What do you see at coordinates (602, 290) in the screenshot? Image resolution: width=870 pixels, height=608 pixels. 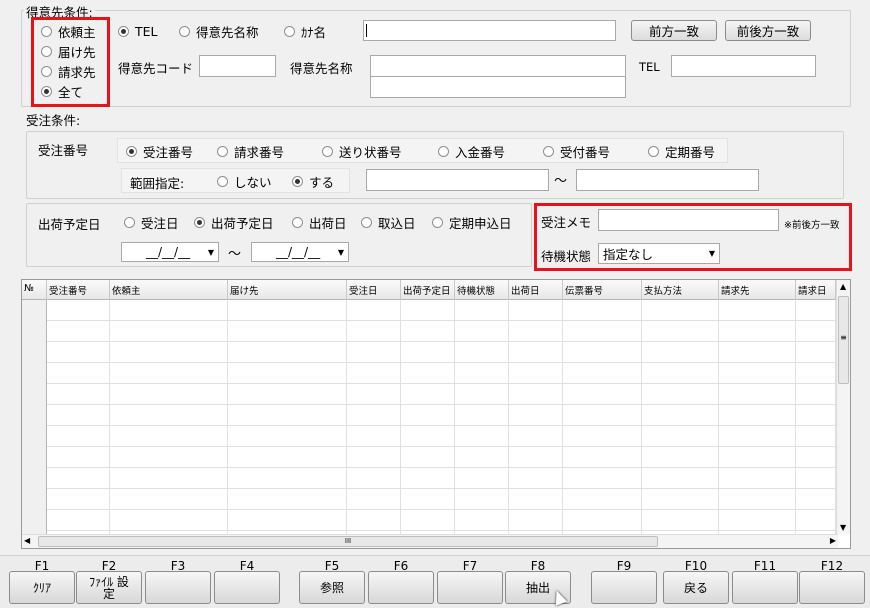 I see `column-header: 伝票番号` at bounding box center [602, 290].